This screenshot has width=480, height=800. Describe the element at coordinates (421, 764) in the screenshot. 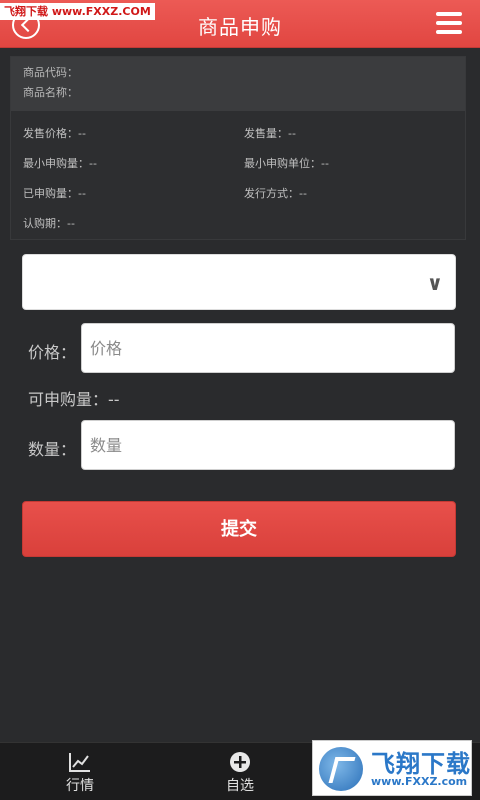

I see `brand-name: 飞翔下载` at that location.